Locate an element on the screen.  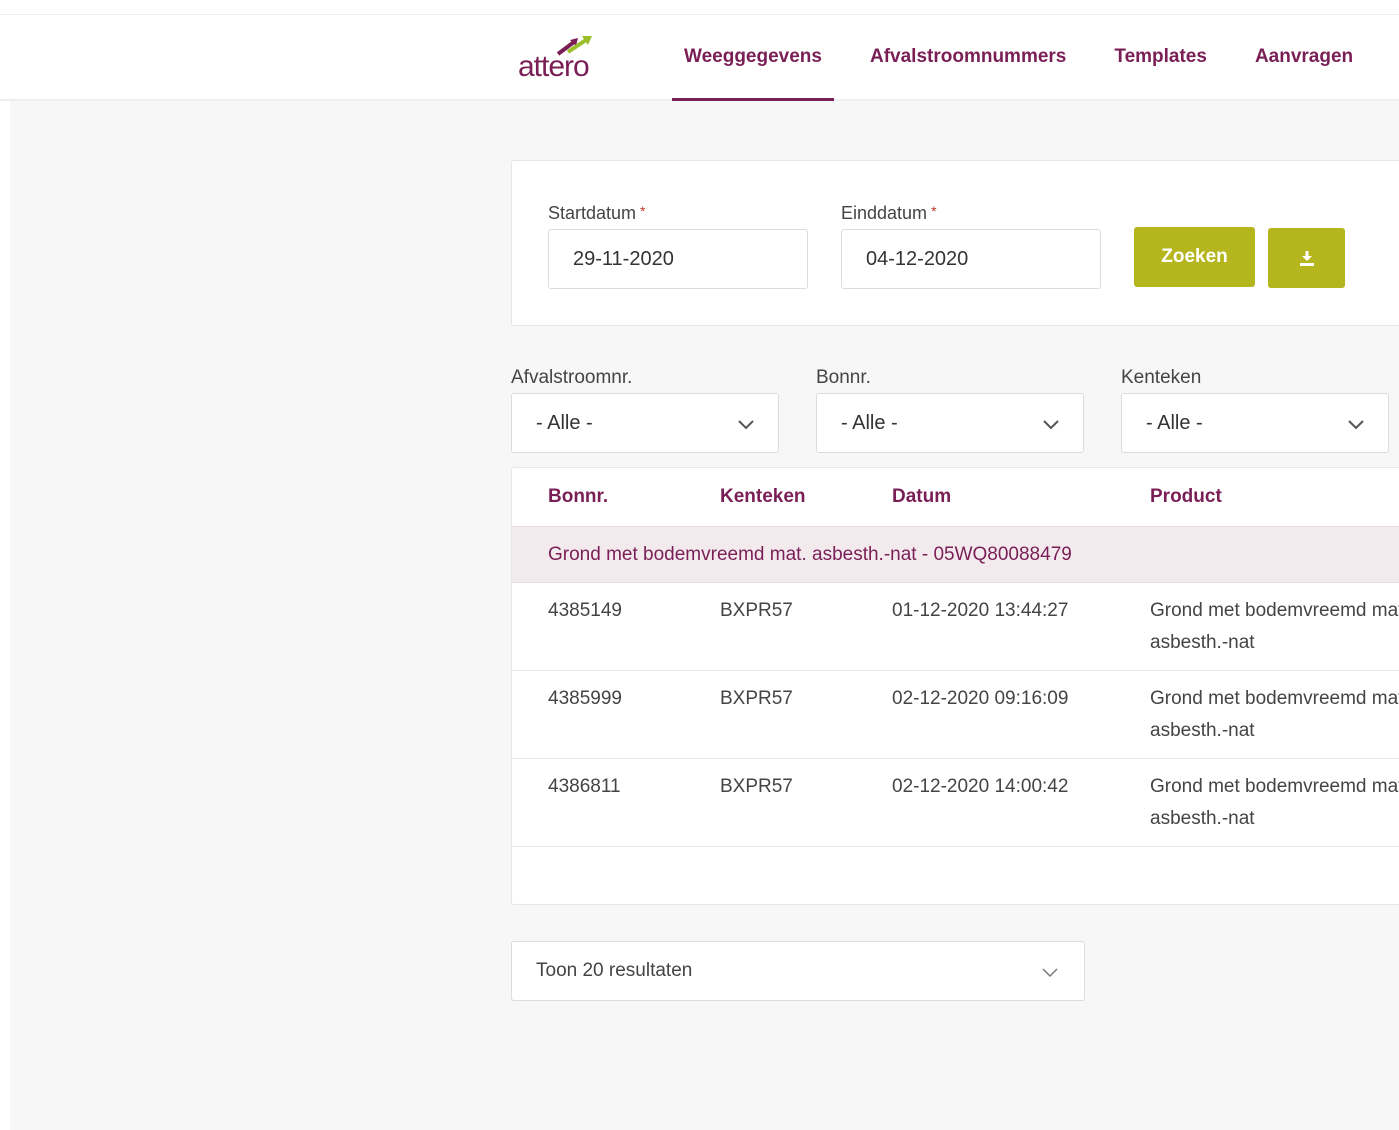
attero-logo: attero is located at coordinates (558, 59).